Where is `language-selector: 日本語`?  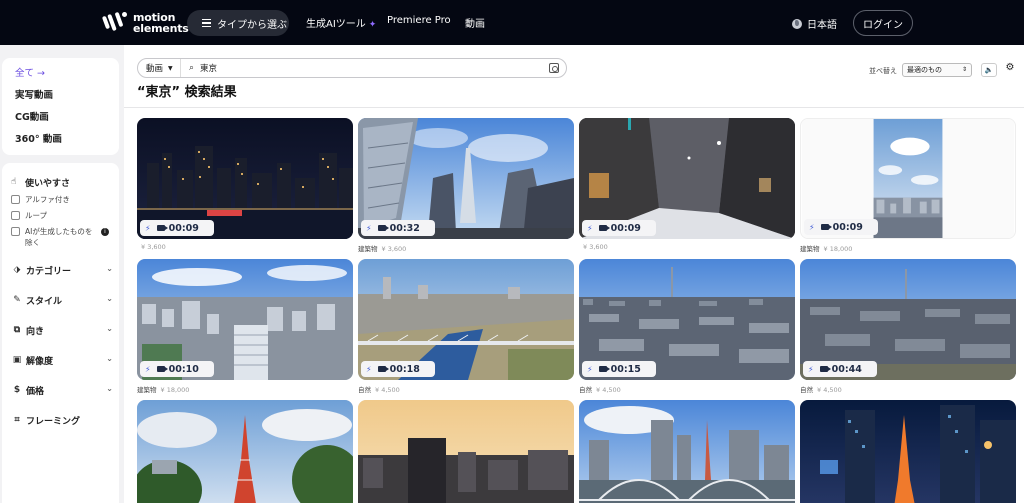 language-selector: 日本語 is located at coordinates (814, 23).